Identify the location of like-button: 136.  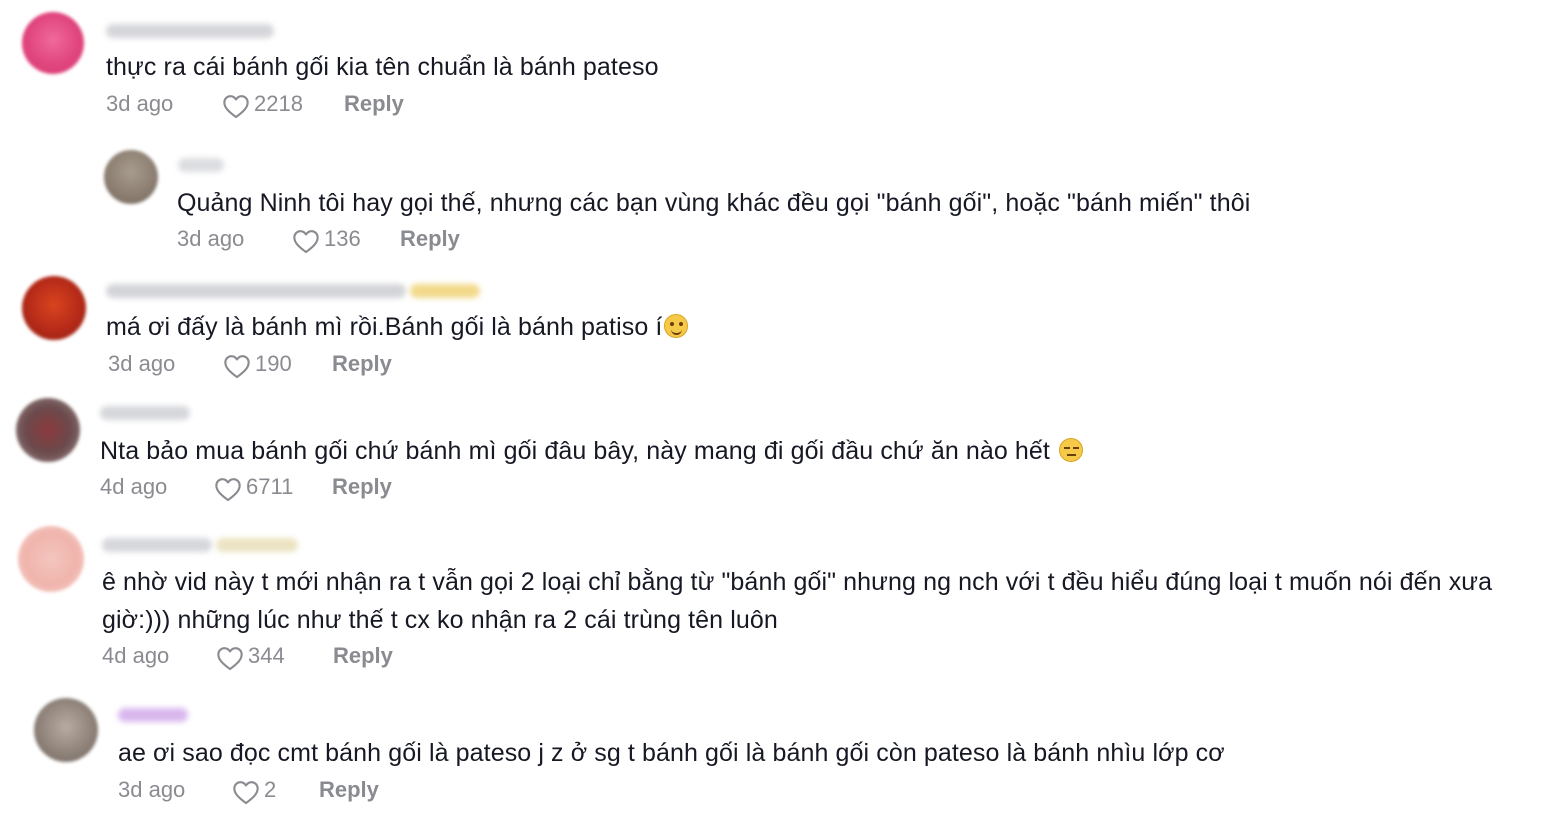
(326, 239).